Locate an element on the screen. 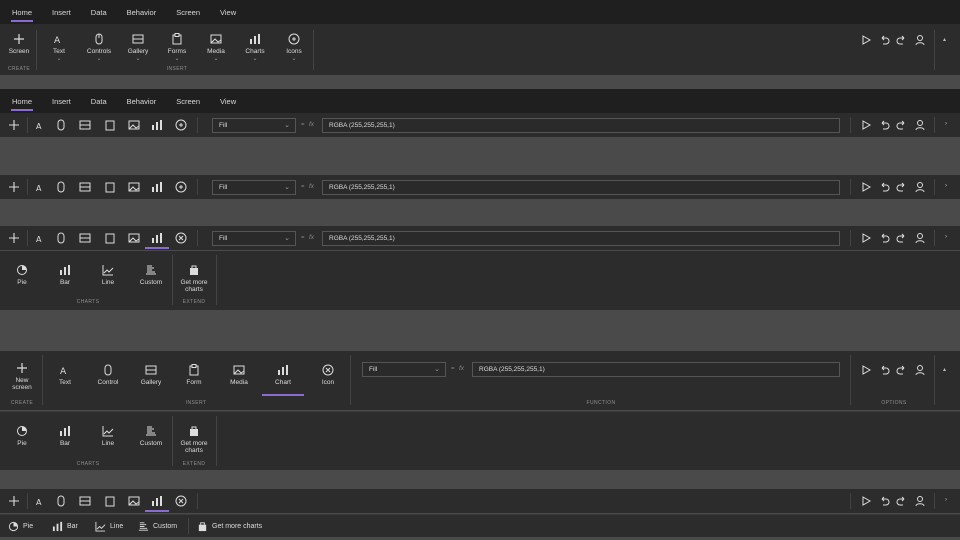 The height and width of the screenshot is (540, 960). text-button: A Text ⌄ is located at coordinates (59, 47).